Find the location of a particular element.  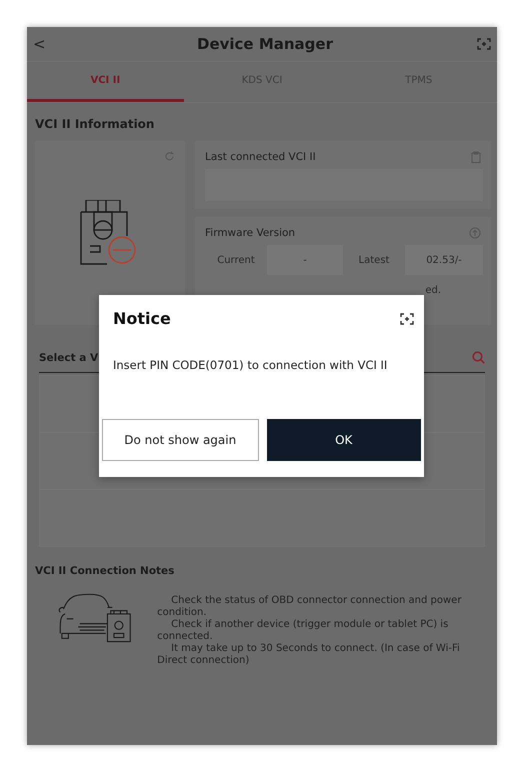

firmware-note: ed. is located at coordinates (433, 290).